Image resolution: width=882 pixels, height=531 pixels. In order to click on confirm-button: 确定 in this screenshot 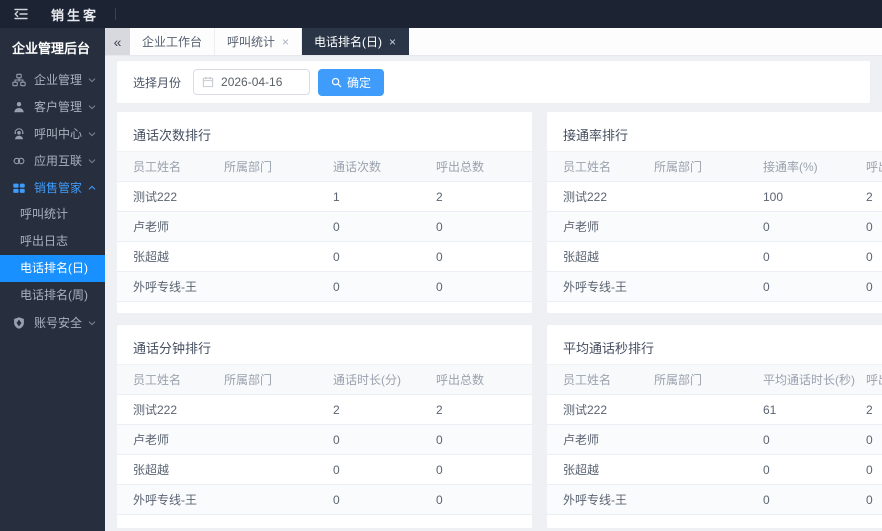, I will do `click(351, 82)`.